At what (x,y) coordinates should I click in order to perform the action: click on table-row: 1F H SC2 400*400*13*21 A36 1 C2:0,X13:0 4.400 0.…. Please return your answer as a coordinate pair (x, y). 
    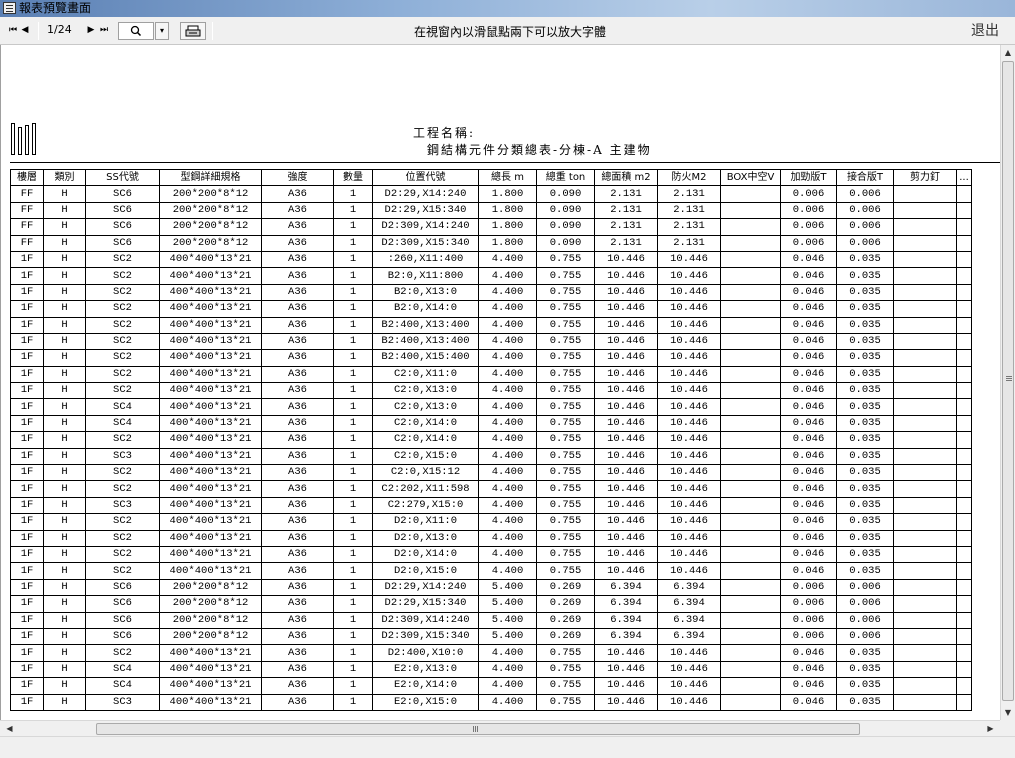
    Looking at the image, I should click on (491, 391).